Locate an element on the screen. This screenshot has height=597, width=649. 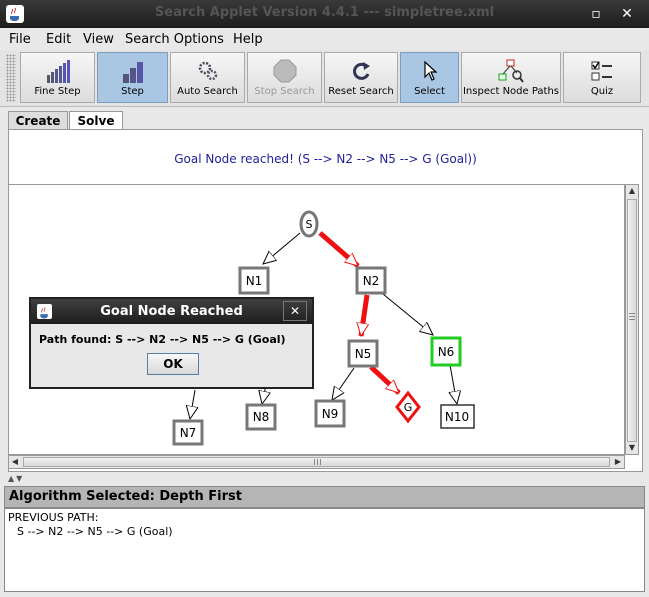
edge-s-n2 is located at coordinates (339, 249).